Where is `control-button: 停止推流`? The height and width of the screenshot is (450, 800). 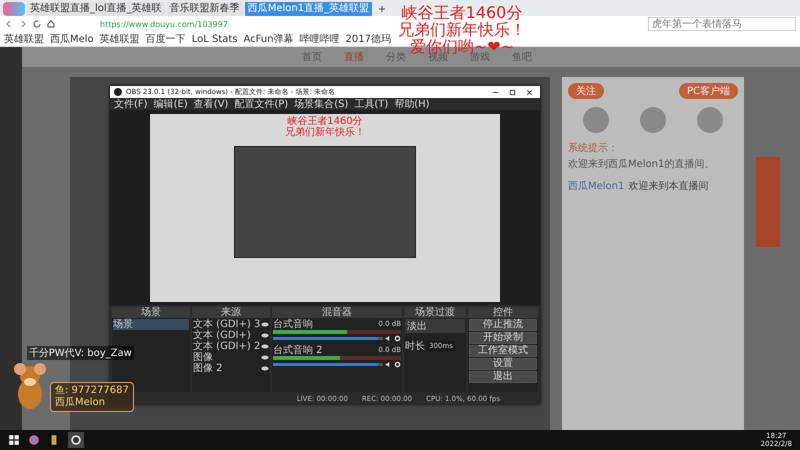
control-button: 停止推流 is located at coordinates (503, 325).